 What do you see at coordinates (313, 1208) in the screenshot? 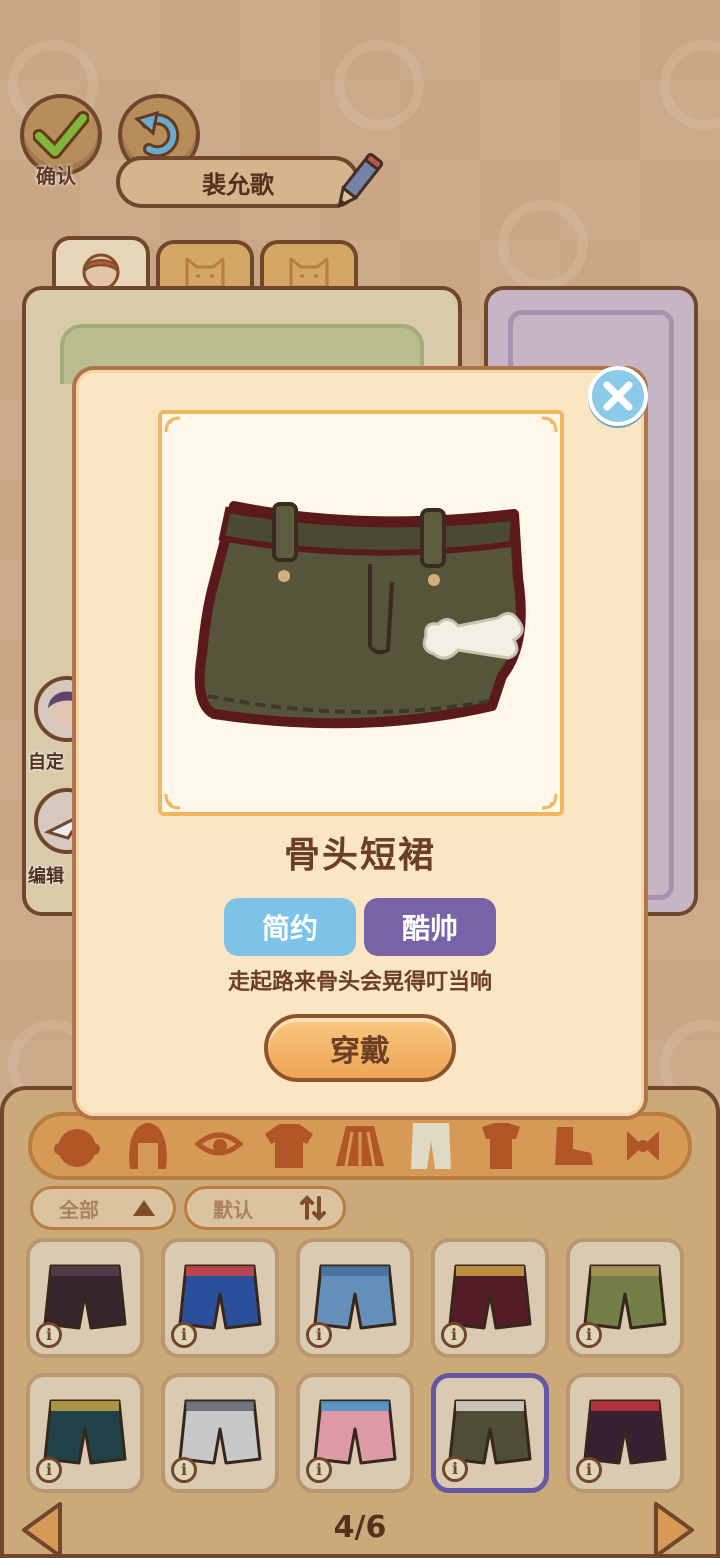
I see `sort-arrows-icon` at bounding box center [313, 1208].